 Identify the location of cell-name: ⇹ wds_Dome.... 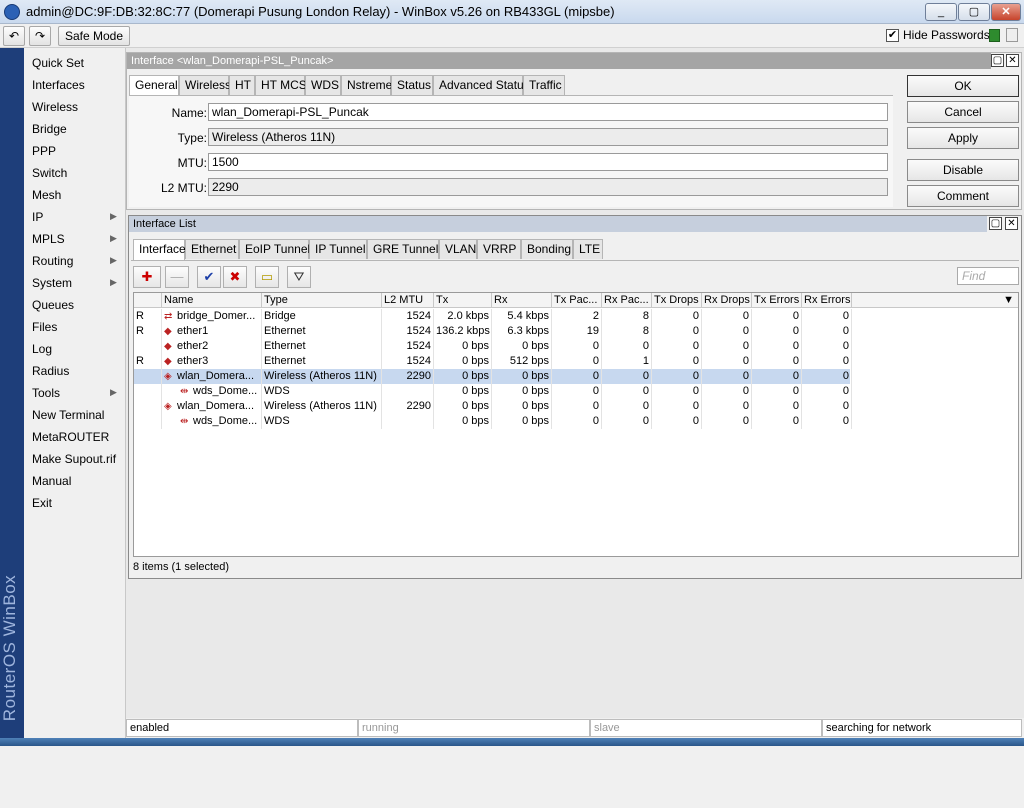
(212, 421).